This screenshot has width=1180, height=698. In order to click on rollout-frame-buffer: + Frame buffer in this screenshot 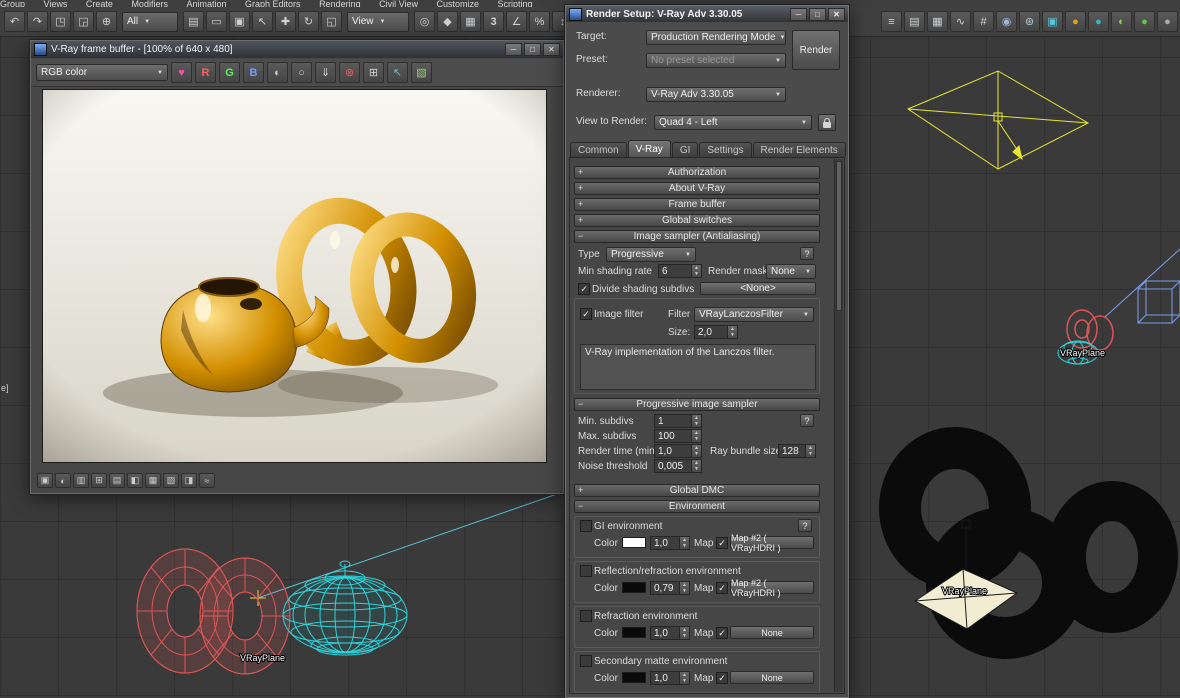, I will do `click(697, 204)`.